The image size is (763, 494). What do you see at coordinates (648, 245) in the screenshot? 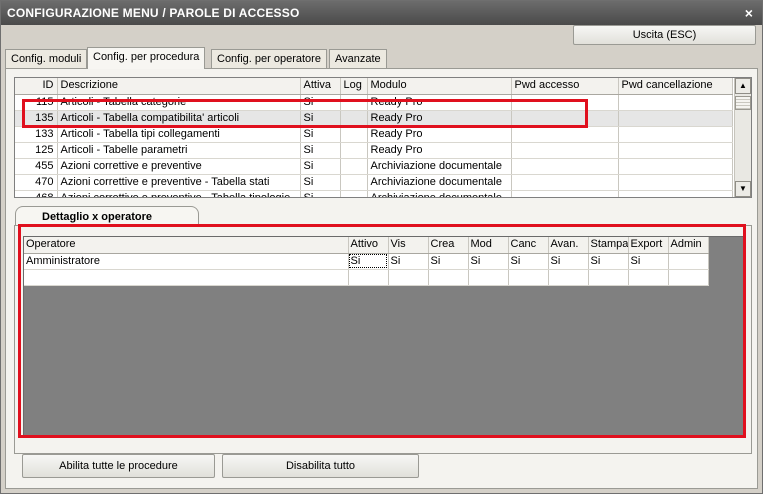
I see `column-header-export: Export` at bounding box center [648, 245].